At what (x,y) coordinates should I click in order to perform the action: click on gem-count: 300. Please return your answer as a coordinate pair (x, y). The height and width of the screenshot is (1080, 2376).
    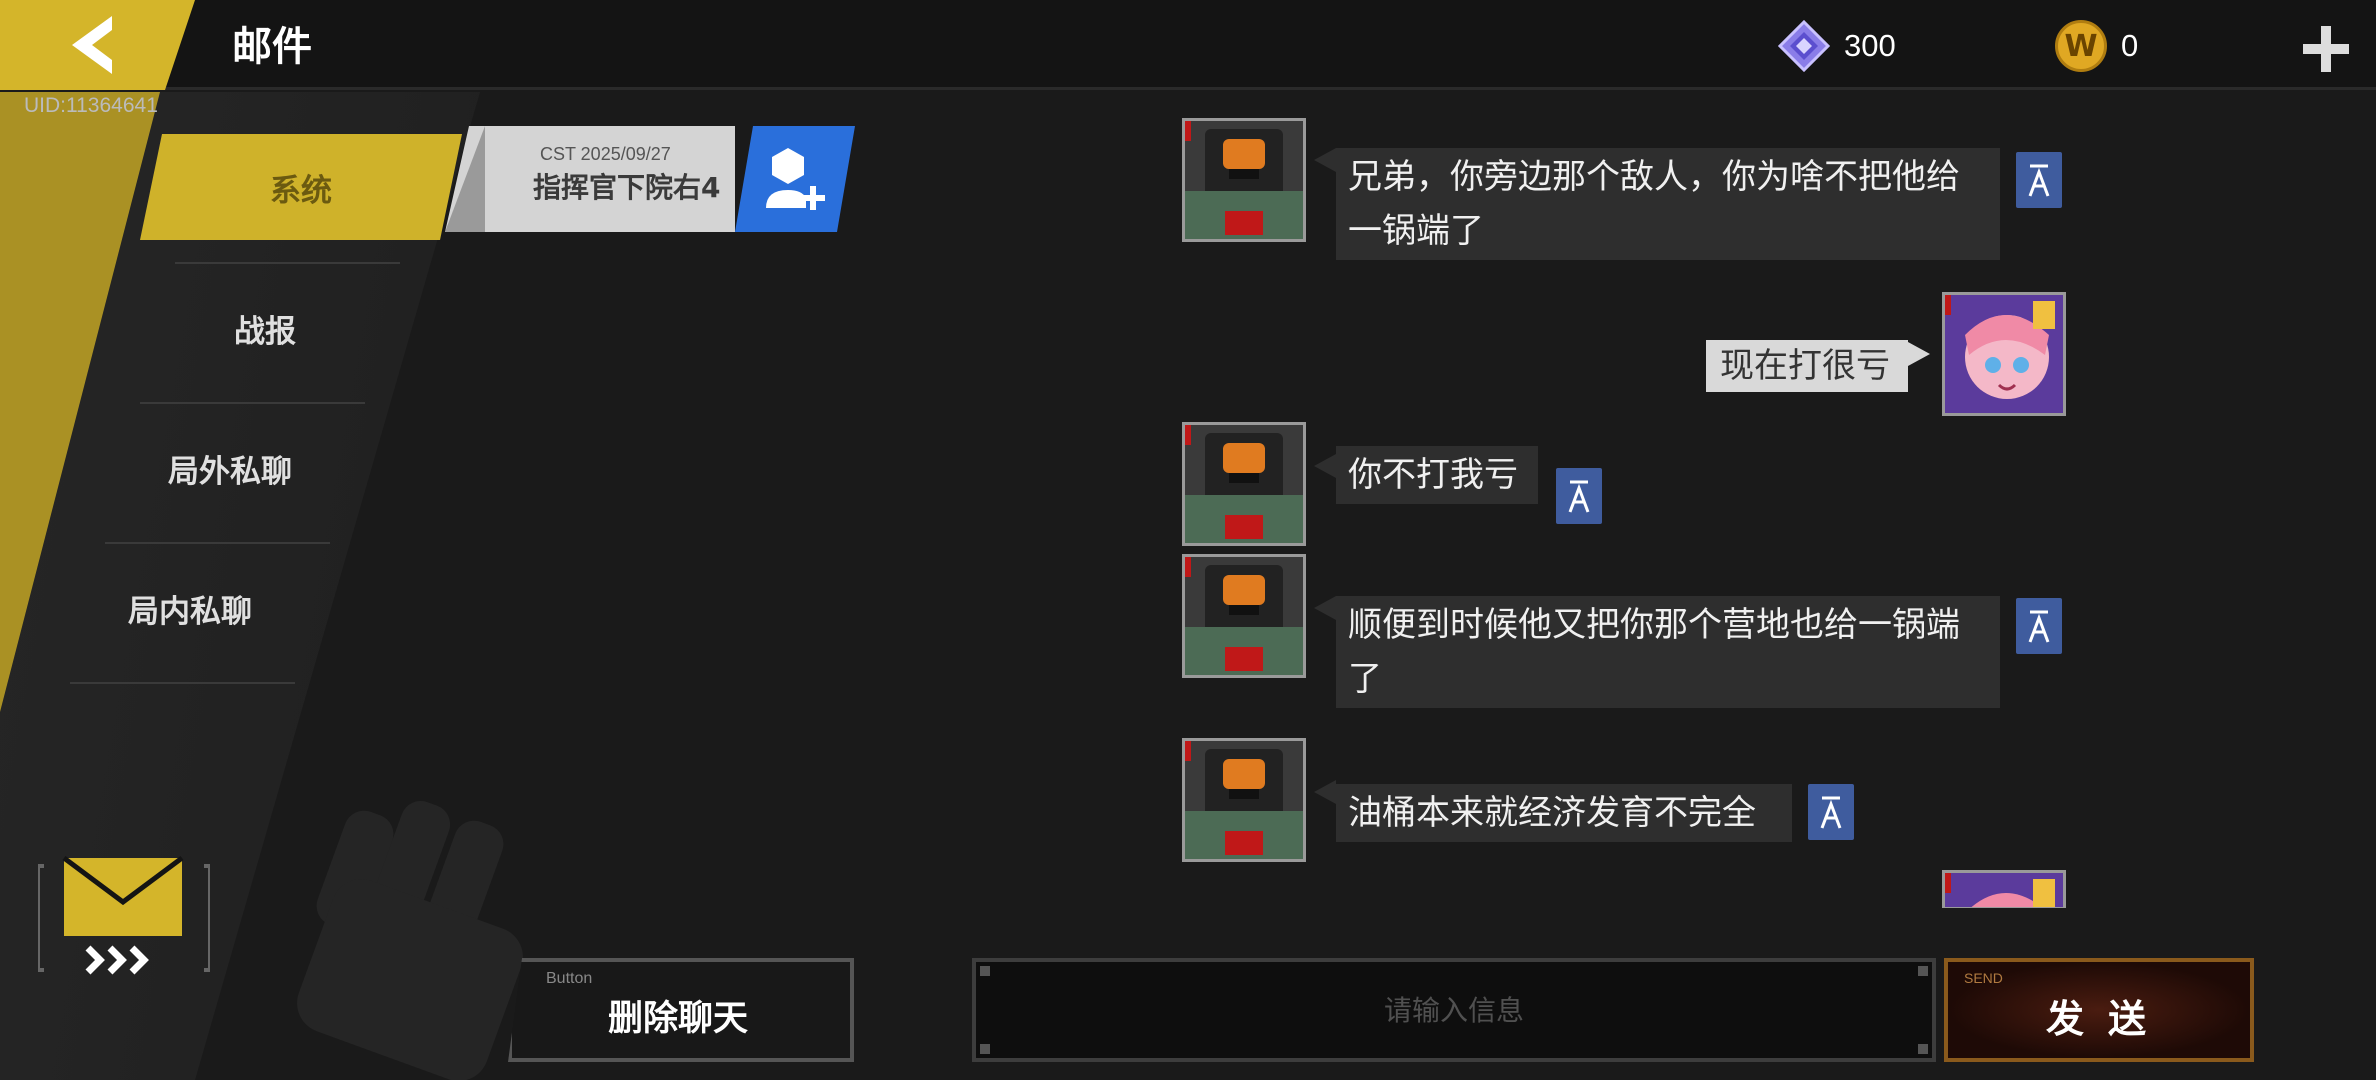
    Looking at the image, I should click on (1870, 45).